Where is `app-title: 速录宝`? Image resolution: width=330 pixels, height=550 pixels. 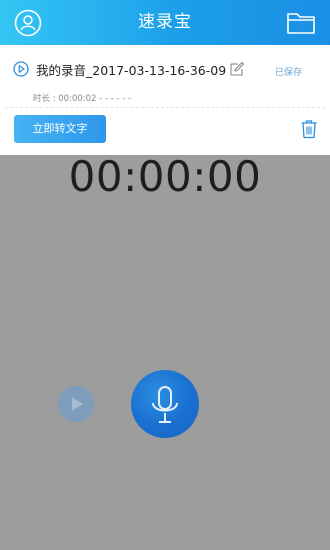
app-title: 速录宝 is located at coordinates (165, 22).